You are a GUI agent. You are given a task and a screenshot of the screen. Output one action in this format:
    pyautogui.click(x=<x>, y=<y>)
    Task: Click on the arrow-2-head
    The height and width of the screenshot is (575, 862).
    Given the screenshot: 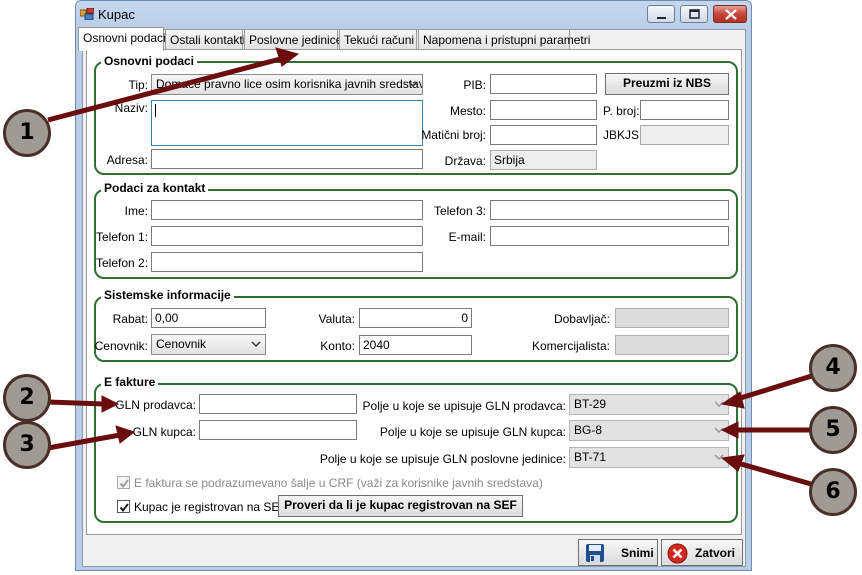 What is the action you would take?
    pyautogui.click(x=110, y=404)
    